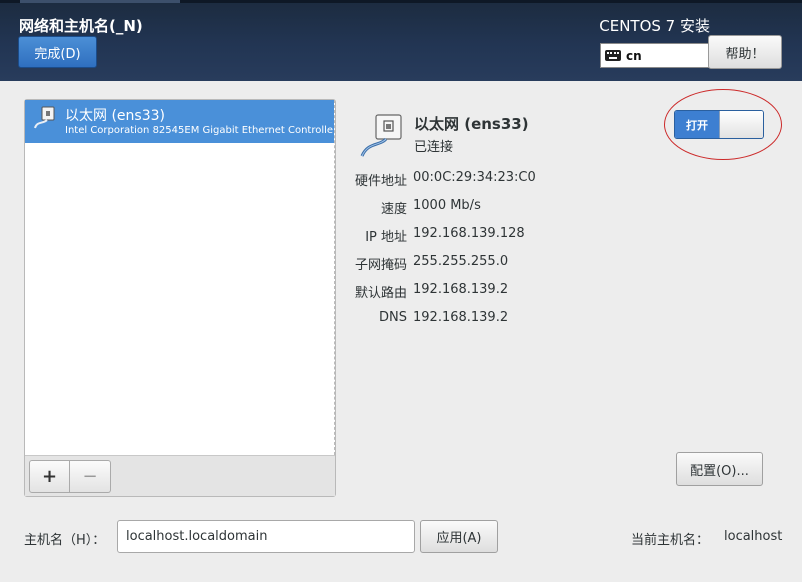 This screenshot has width=802, height=582. What do you see at coordinates (380, 181) in the screenshot?
I see `hardware-address-label: 硬件地址` at bounding box center [380, 181].